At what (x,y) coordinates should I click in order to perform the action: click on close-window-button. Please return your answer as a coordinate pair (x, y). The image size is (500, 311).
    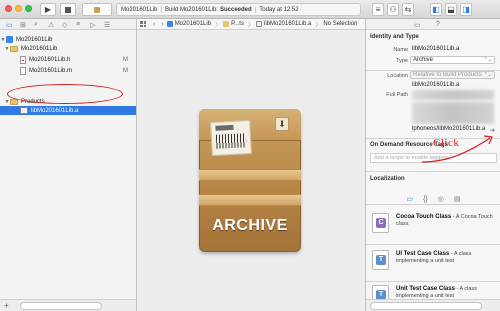
    Looking at the image, I should click on (8, 8).